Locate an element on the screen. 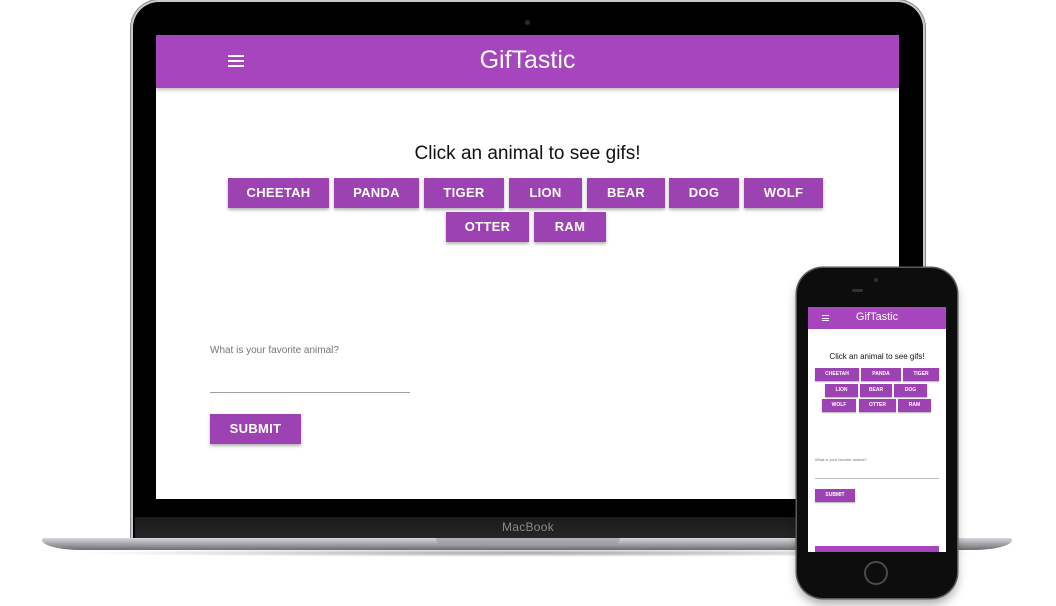 The image size is (1056, 606). phone-speaker is located at coordinates (857, 290).